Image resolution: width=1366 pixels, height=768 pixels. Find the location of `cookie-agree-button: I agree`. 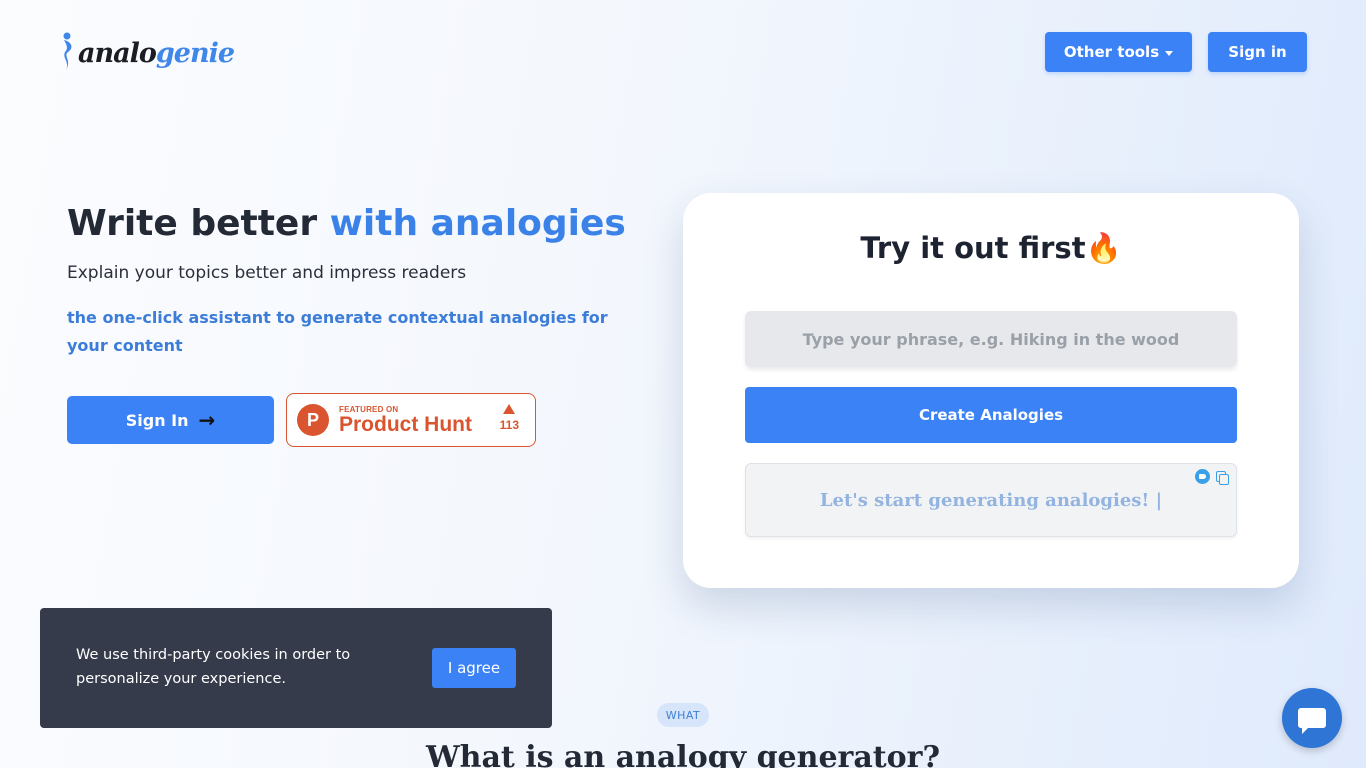

cookie-agree-button: I agree is located at coordinates (474, 668).